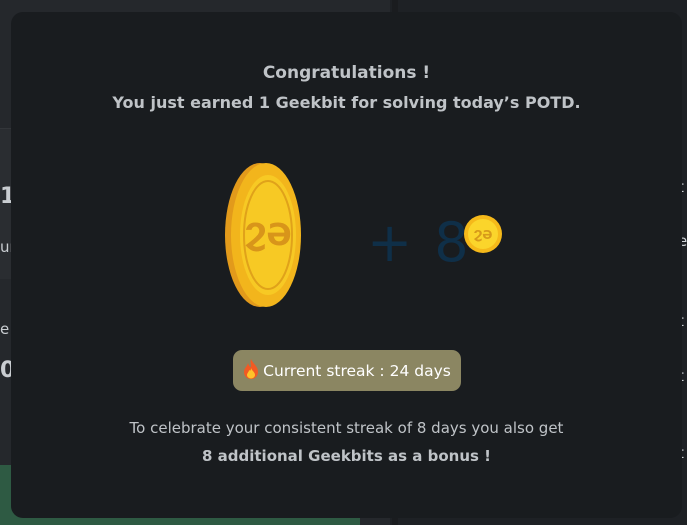  Describe the element at coordinates (346, 73) in the screenshot. I see `modal-title: Congratulations !` at that location.